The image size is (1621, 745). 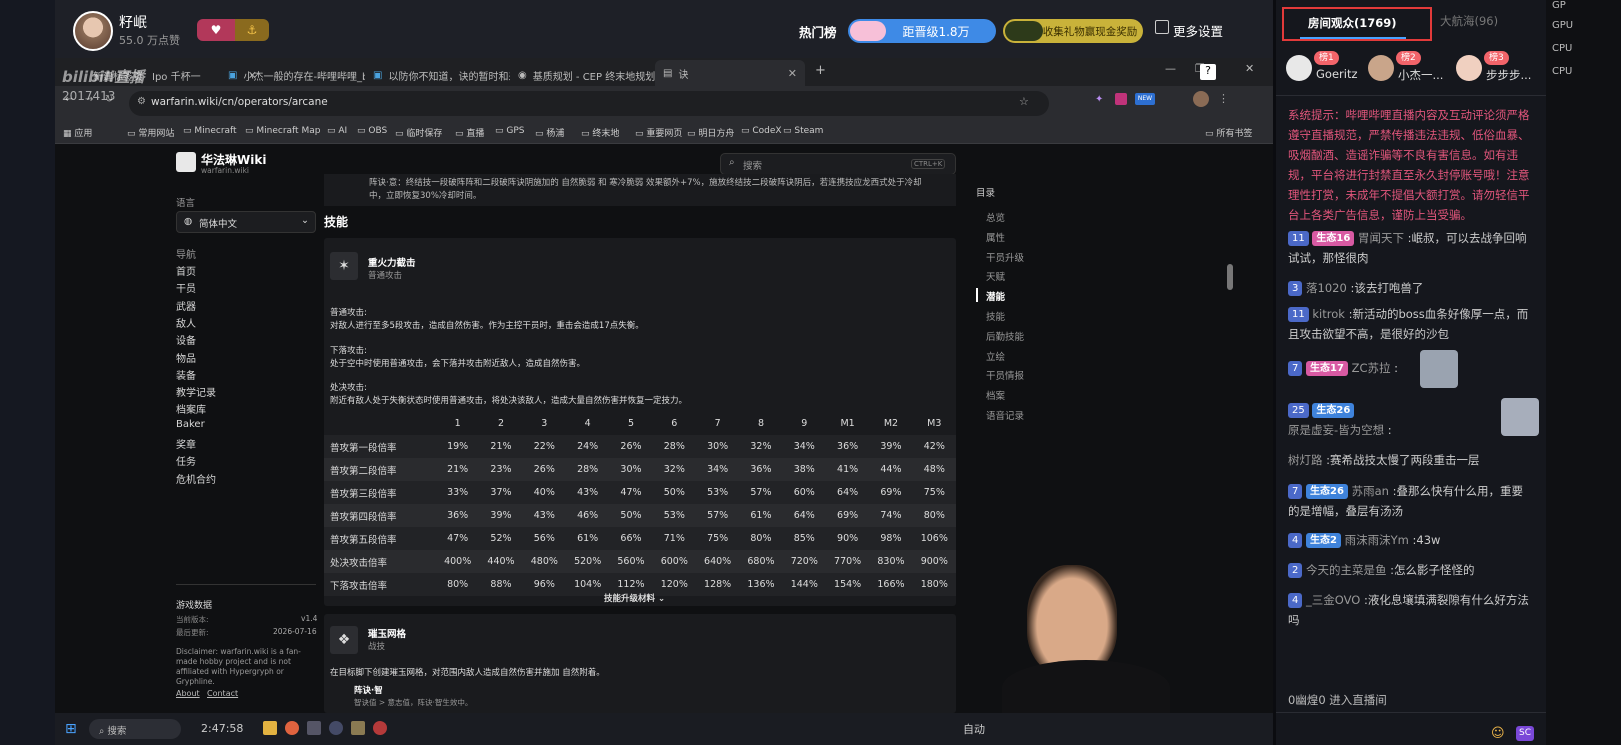 I want to click on bookmark-folder: ▭ 终末地, so click(x=600, y=132).